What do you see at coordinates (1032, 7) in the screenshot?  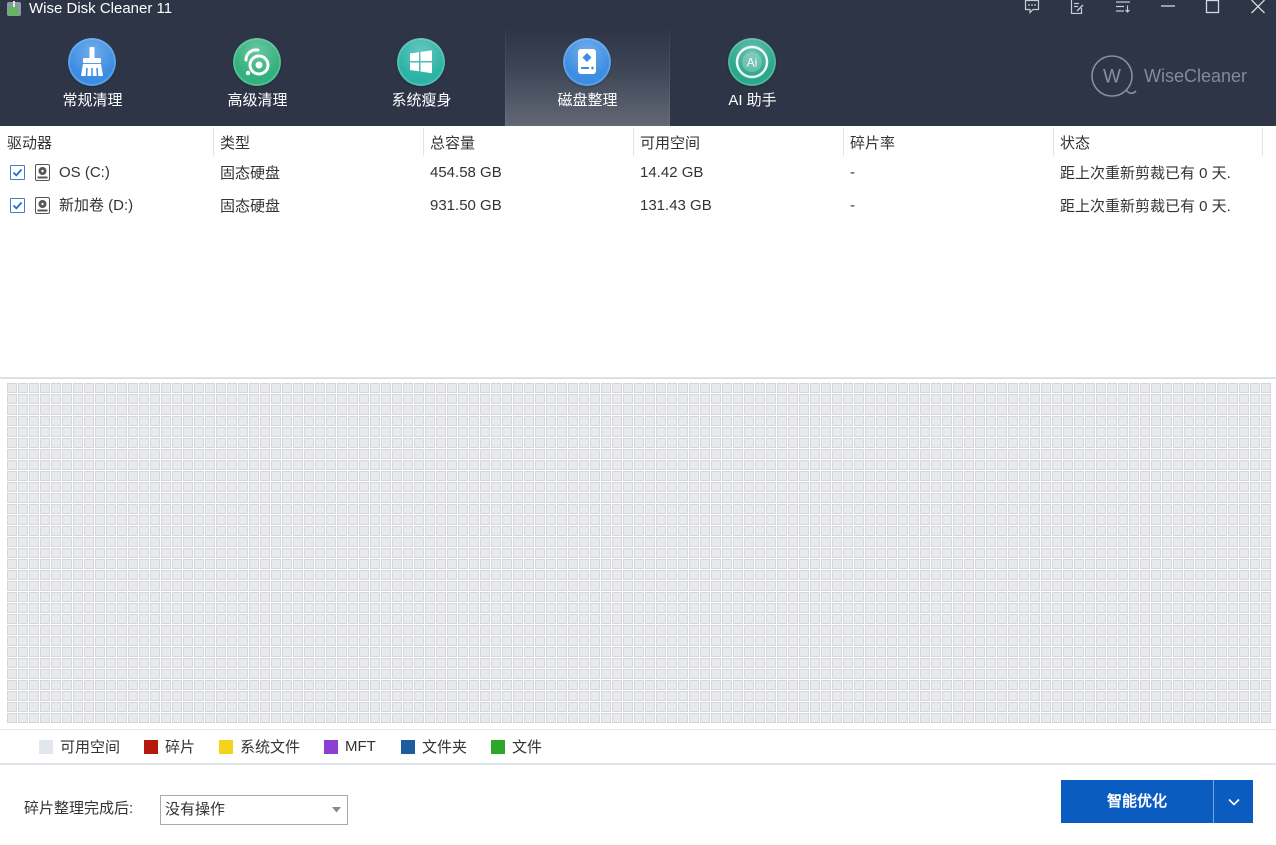 I see `feedback-button` at bounding box center [1032, 7].